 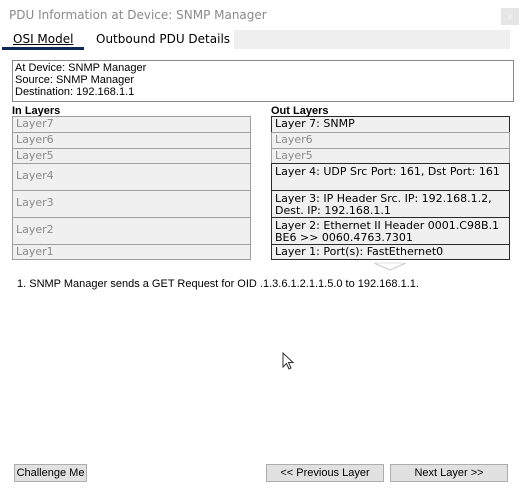 What do you see at coordinates (131, 231) in the screenshot?
I see `in-layer-2: Layer2` at bounding box center [131, 231].